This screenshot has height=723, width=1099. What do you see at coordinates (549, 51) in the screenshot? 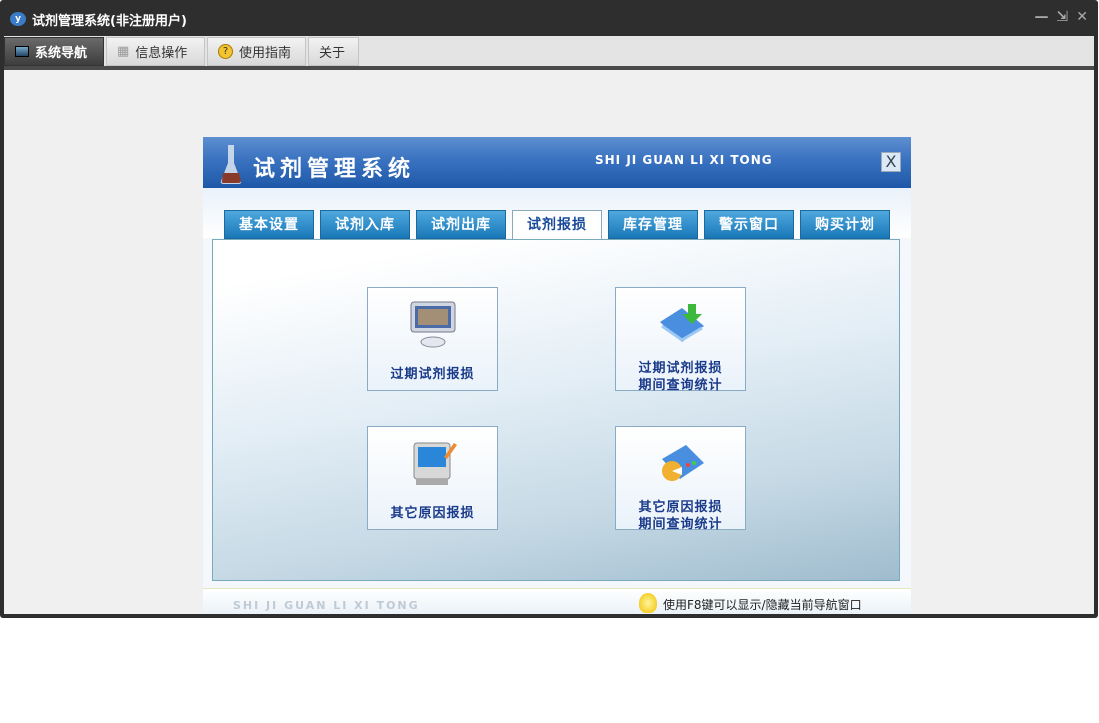
I see `top-tab-bar: 系统导航 ▦ 信息操作 ? 使用指南 关于` at bounding box center [549, 51].